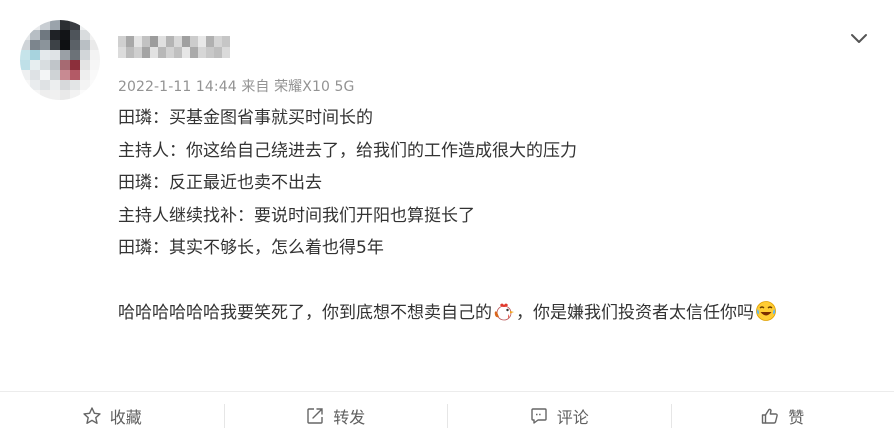  What do you see at coordinates (796, 417) in the screenshot?
I see `like-label: 赞` at bounding box center [796, 417].